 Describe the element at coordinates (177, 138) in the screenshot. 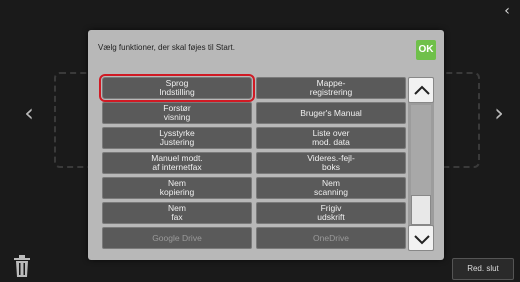

I see `function-button-lysstyrke-justering: Lysstyrke Justering` at that location.